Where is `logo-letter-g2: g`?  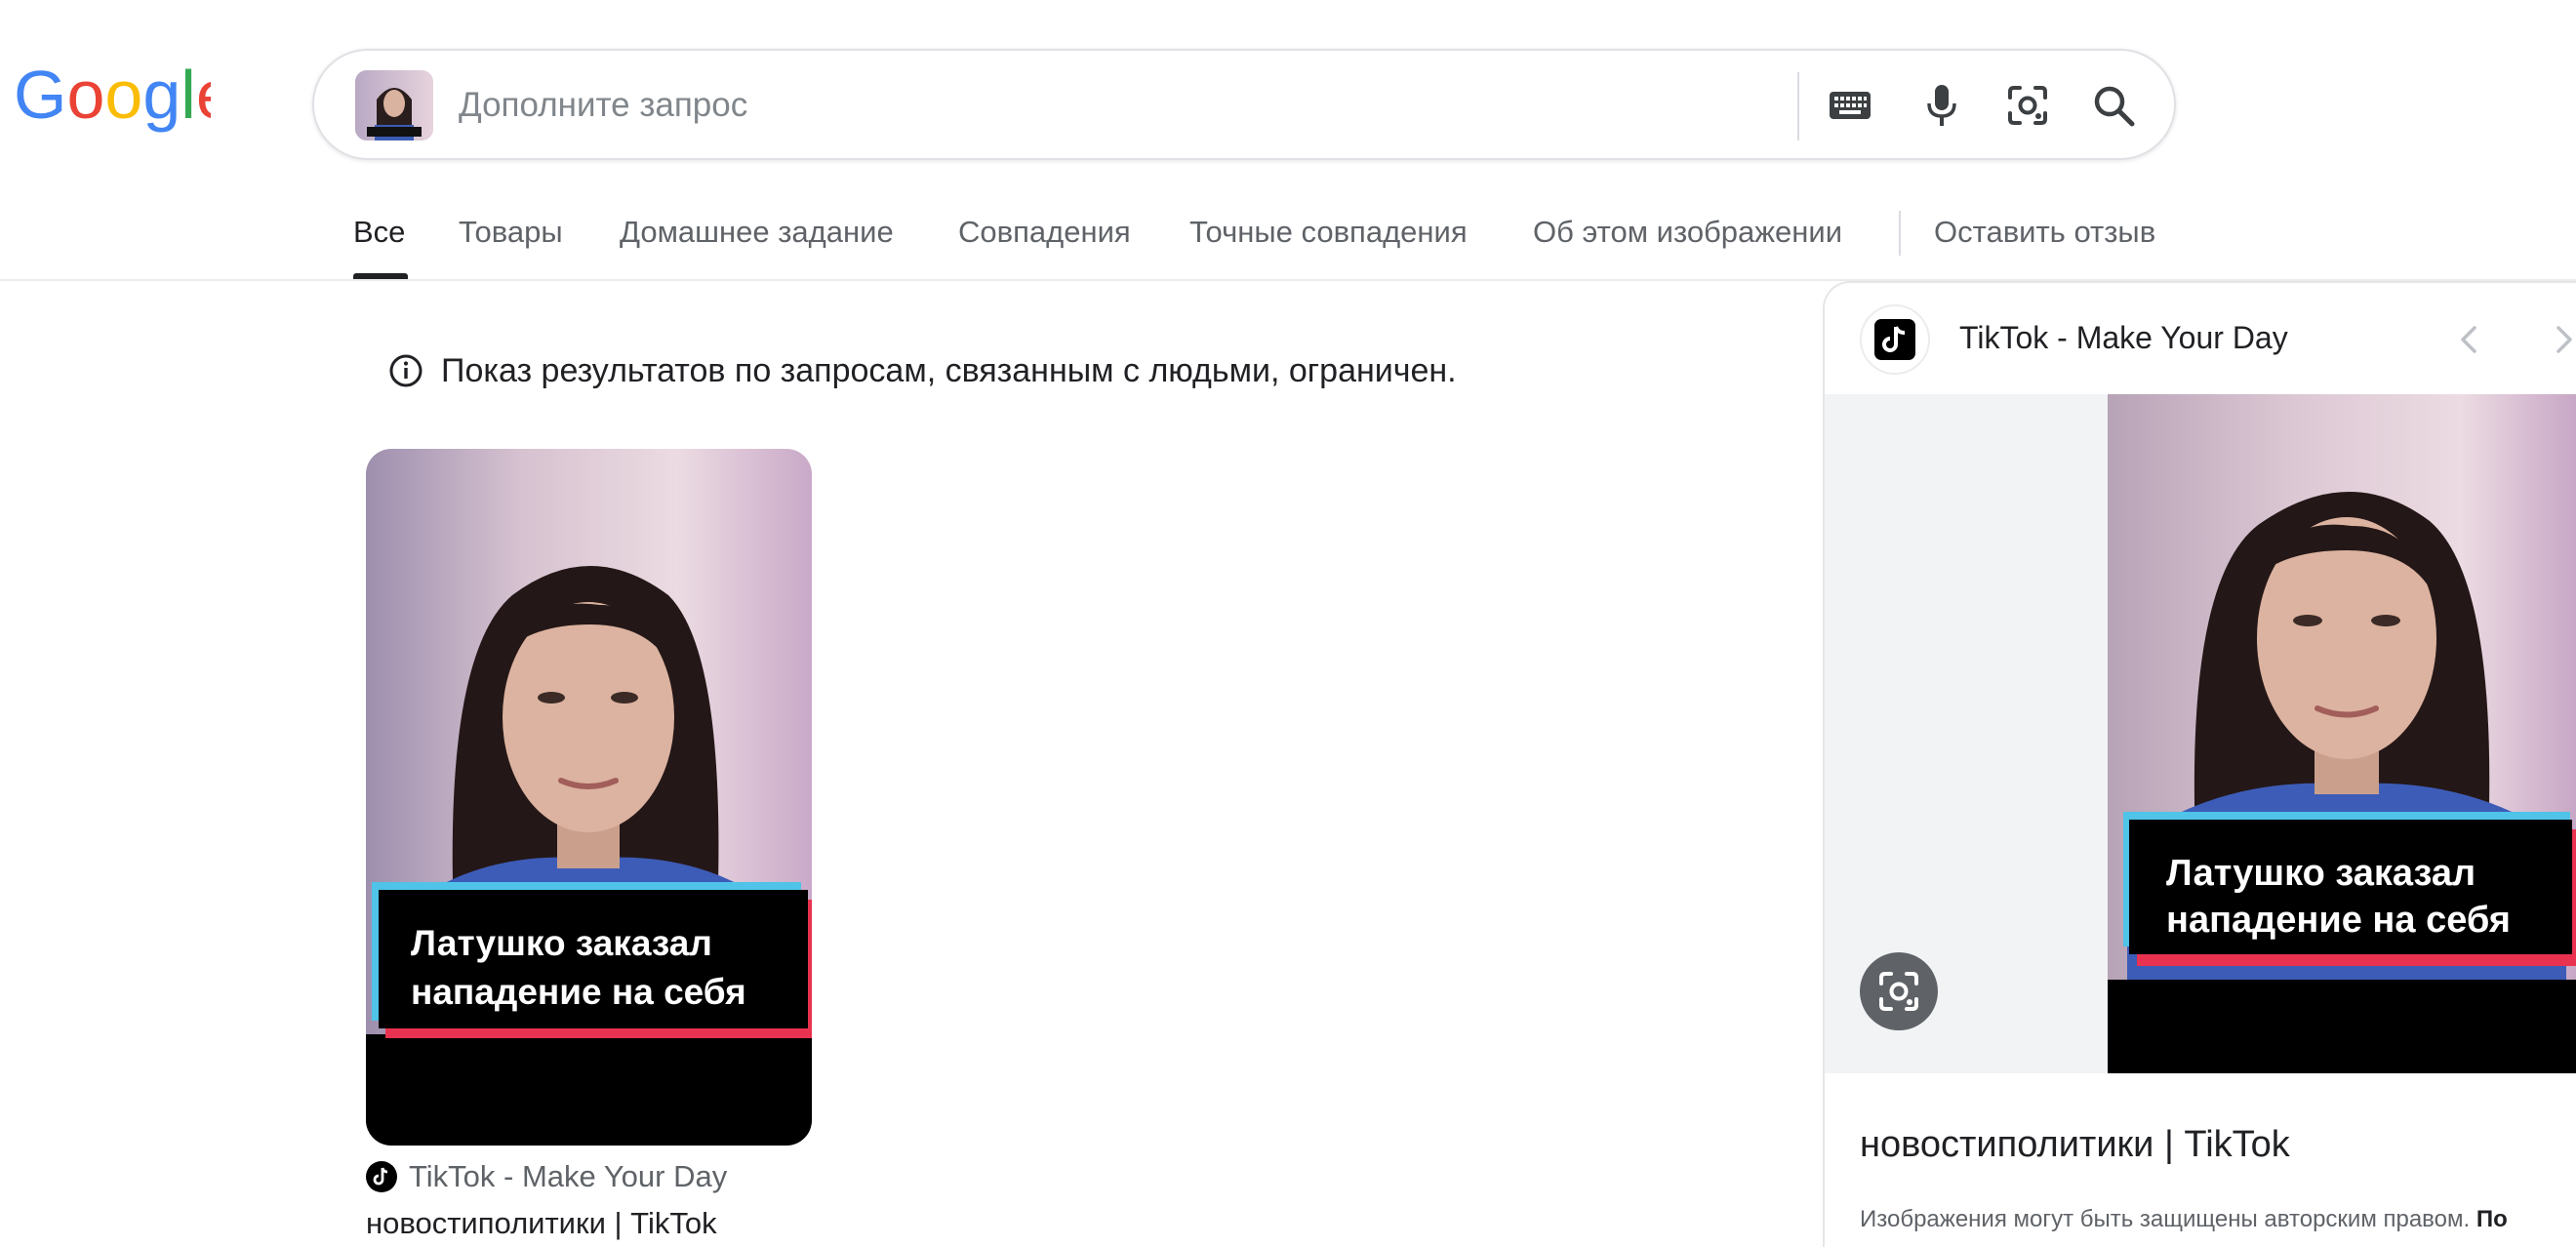
logo-letter-g2: g is located at coordinates (161, 98).